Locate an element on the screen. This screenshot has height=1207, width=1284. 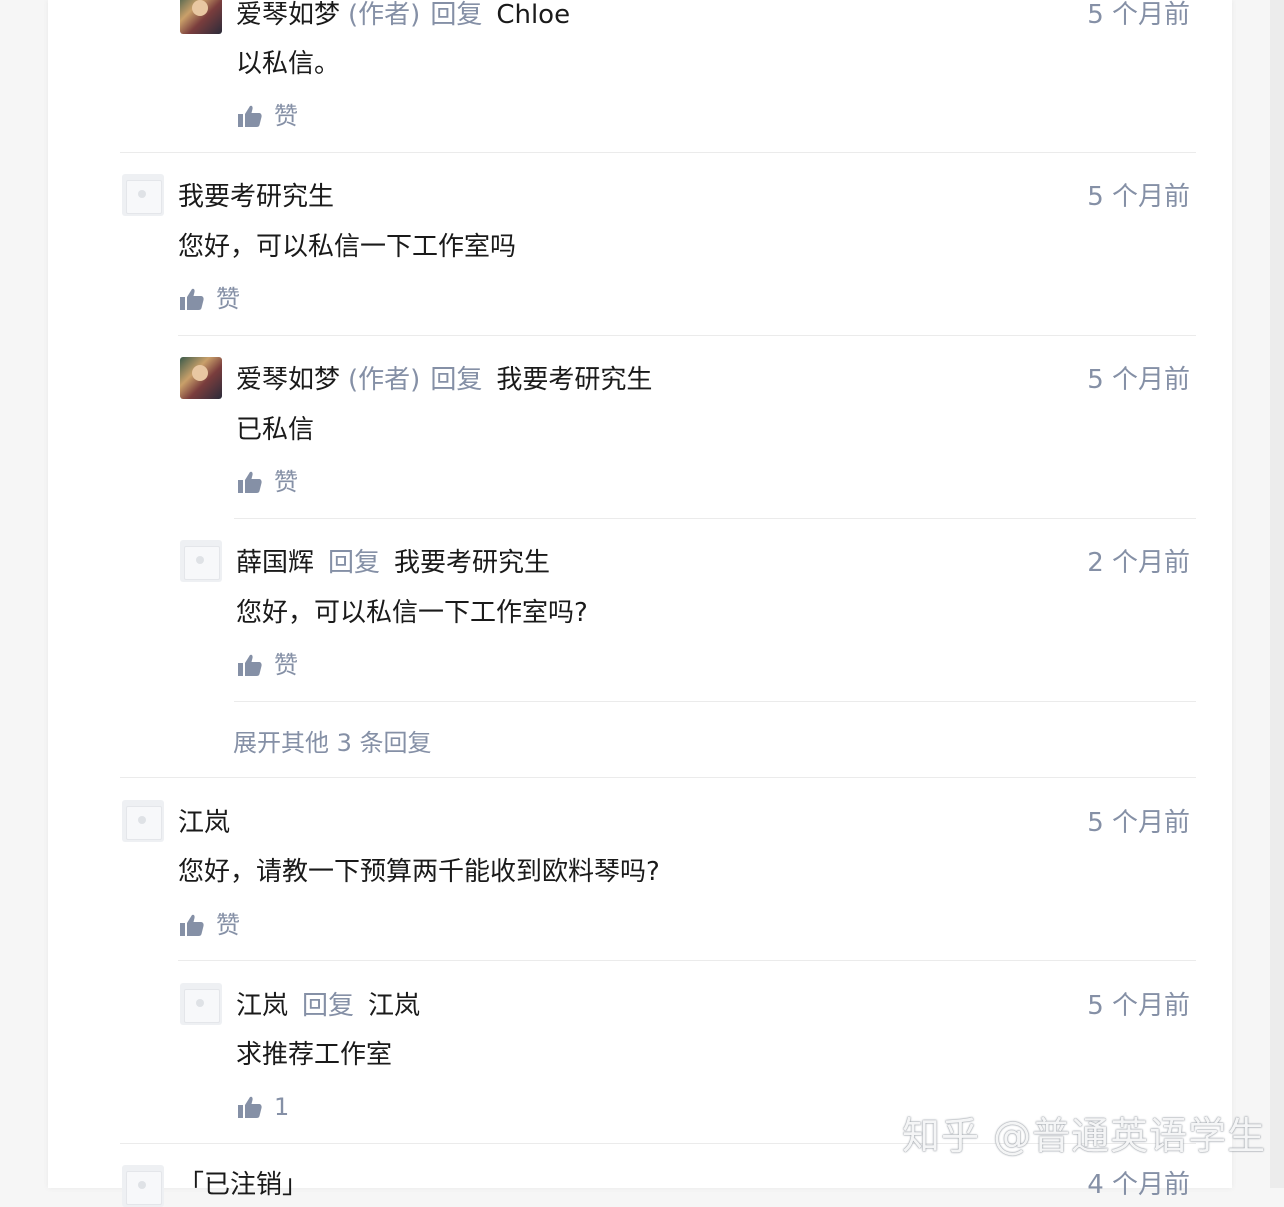
comment-meta: 江岚 is located at coordinates (204, 823).